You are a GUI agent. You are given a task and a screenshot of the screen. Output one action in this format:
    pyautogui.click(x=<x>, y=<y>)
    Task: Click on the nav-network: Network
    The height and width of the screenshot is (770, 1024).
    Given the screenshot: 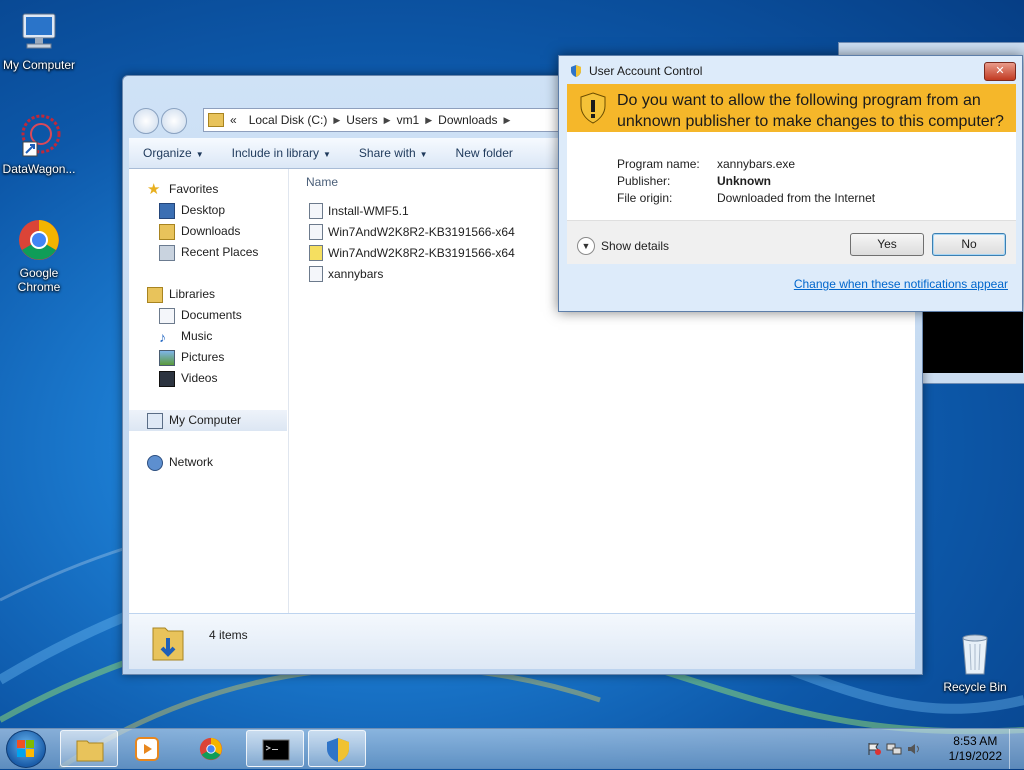 What is the action you would take?
    pyautogui.click(x=226, y=462)
    